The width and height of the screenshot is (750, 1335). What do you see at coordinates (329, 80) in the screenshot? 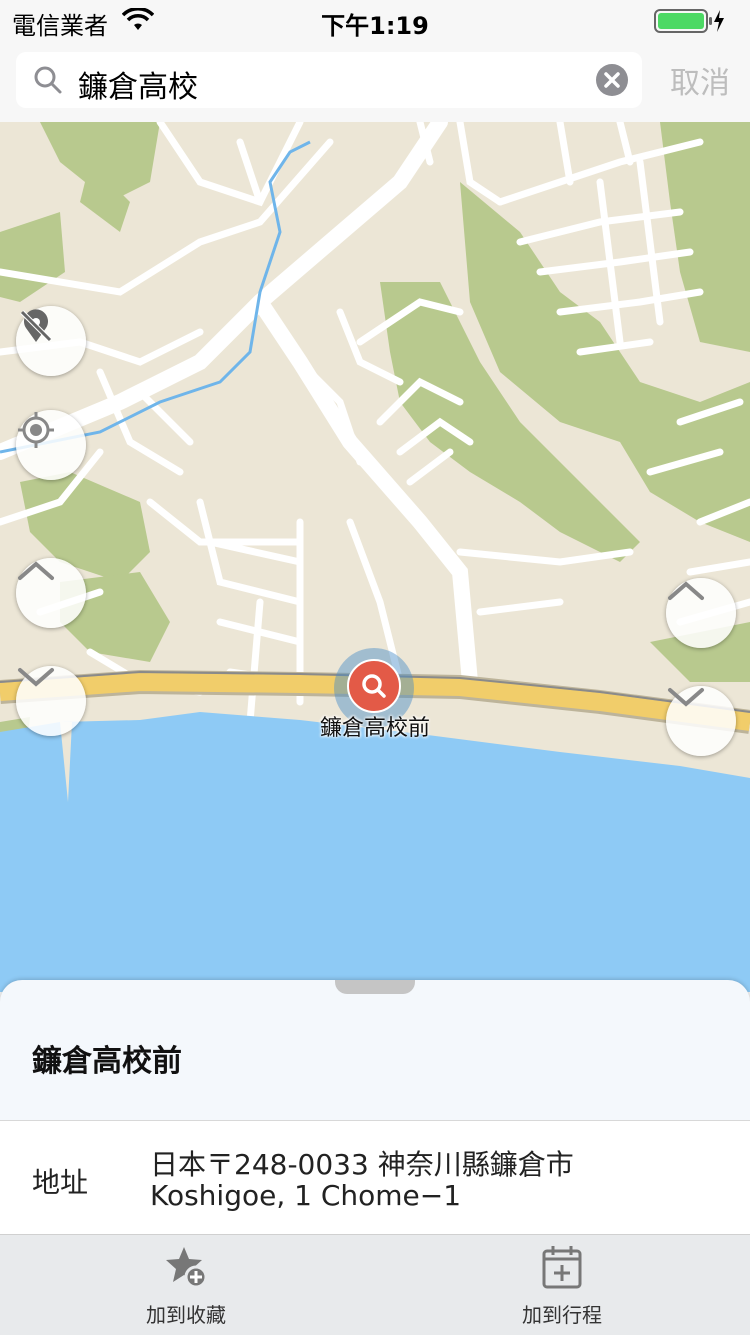
I see `search-input: 鐮倉高校` at bounding box center [329, 80].